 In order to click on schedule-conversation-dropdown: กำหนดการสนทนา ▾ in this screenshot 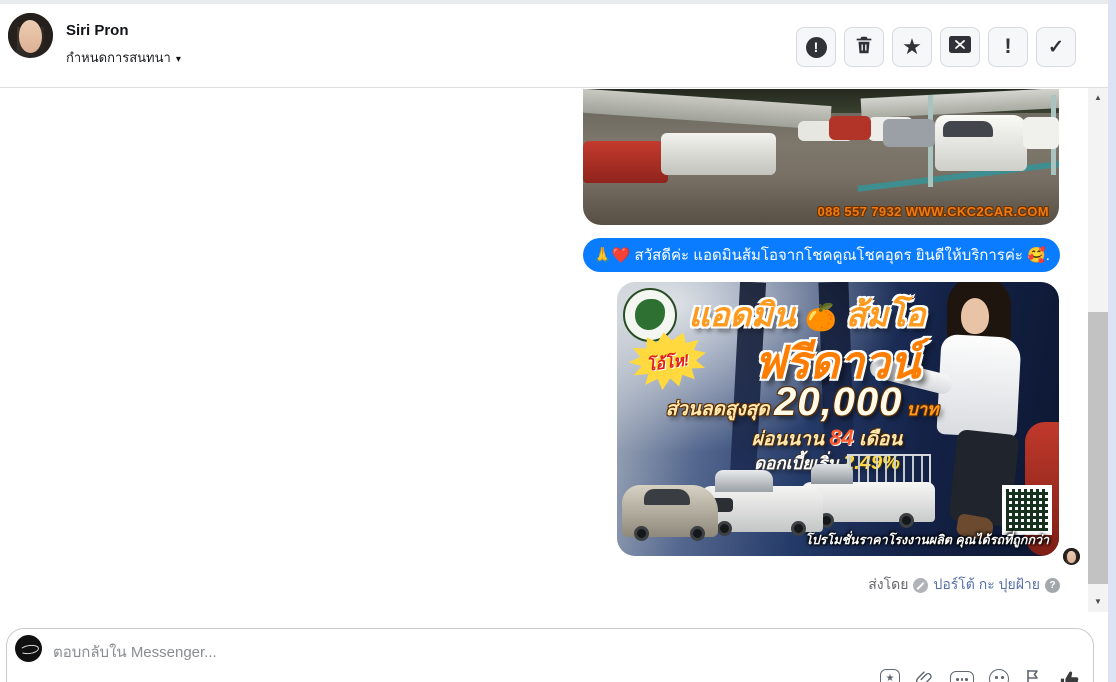, I will do `click(123, 57)`.